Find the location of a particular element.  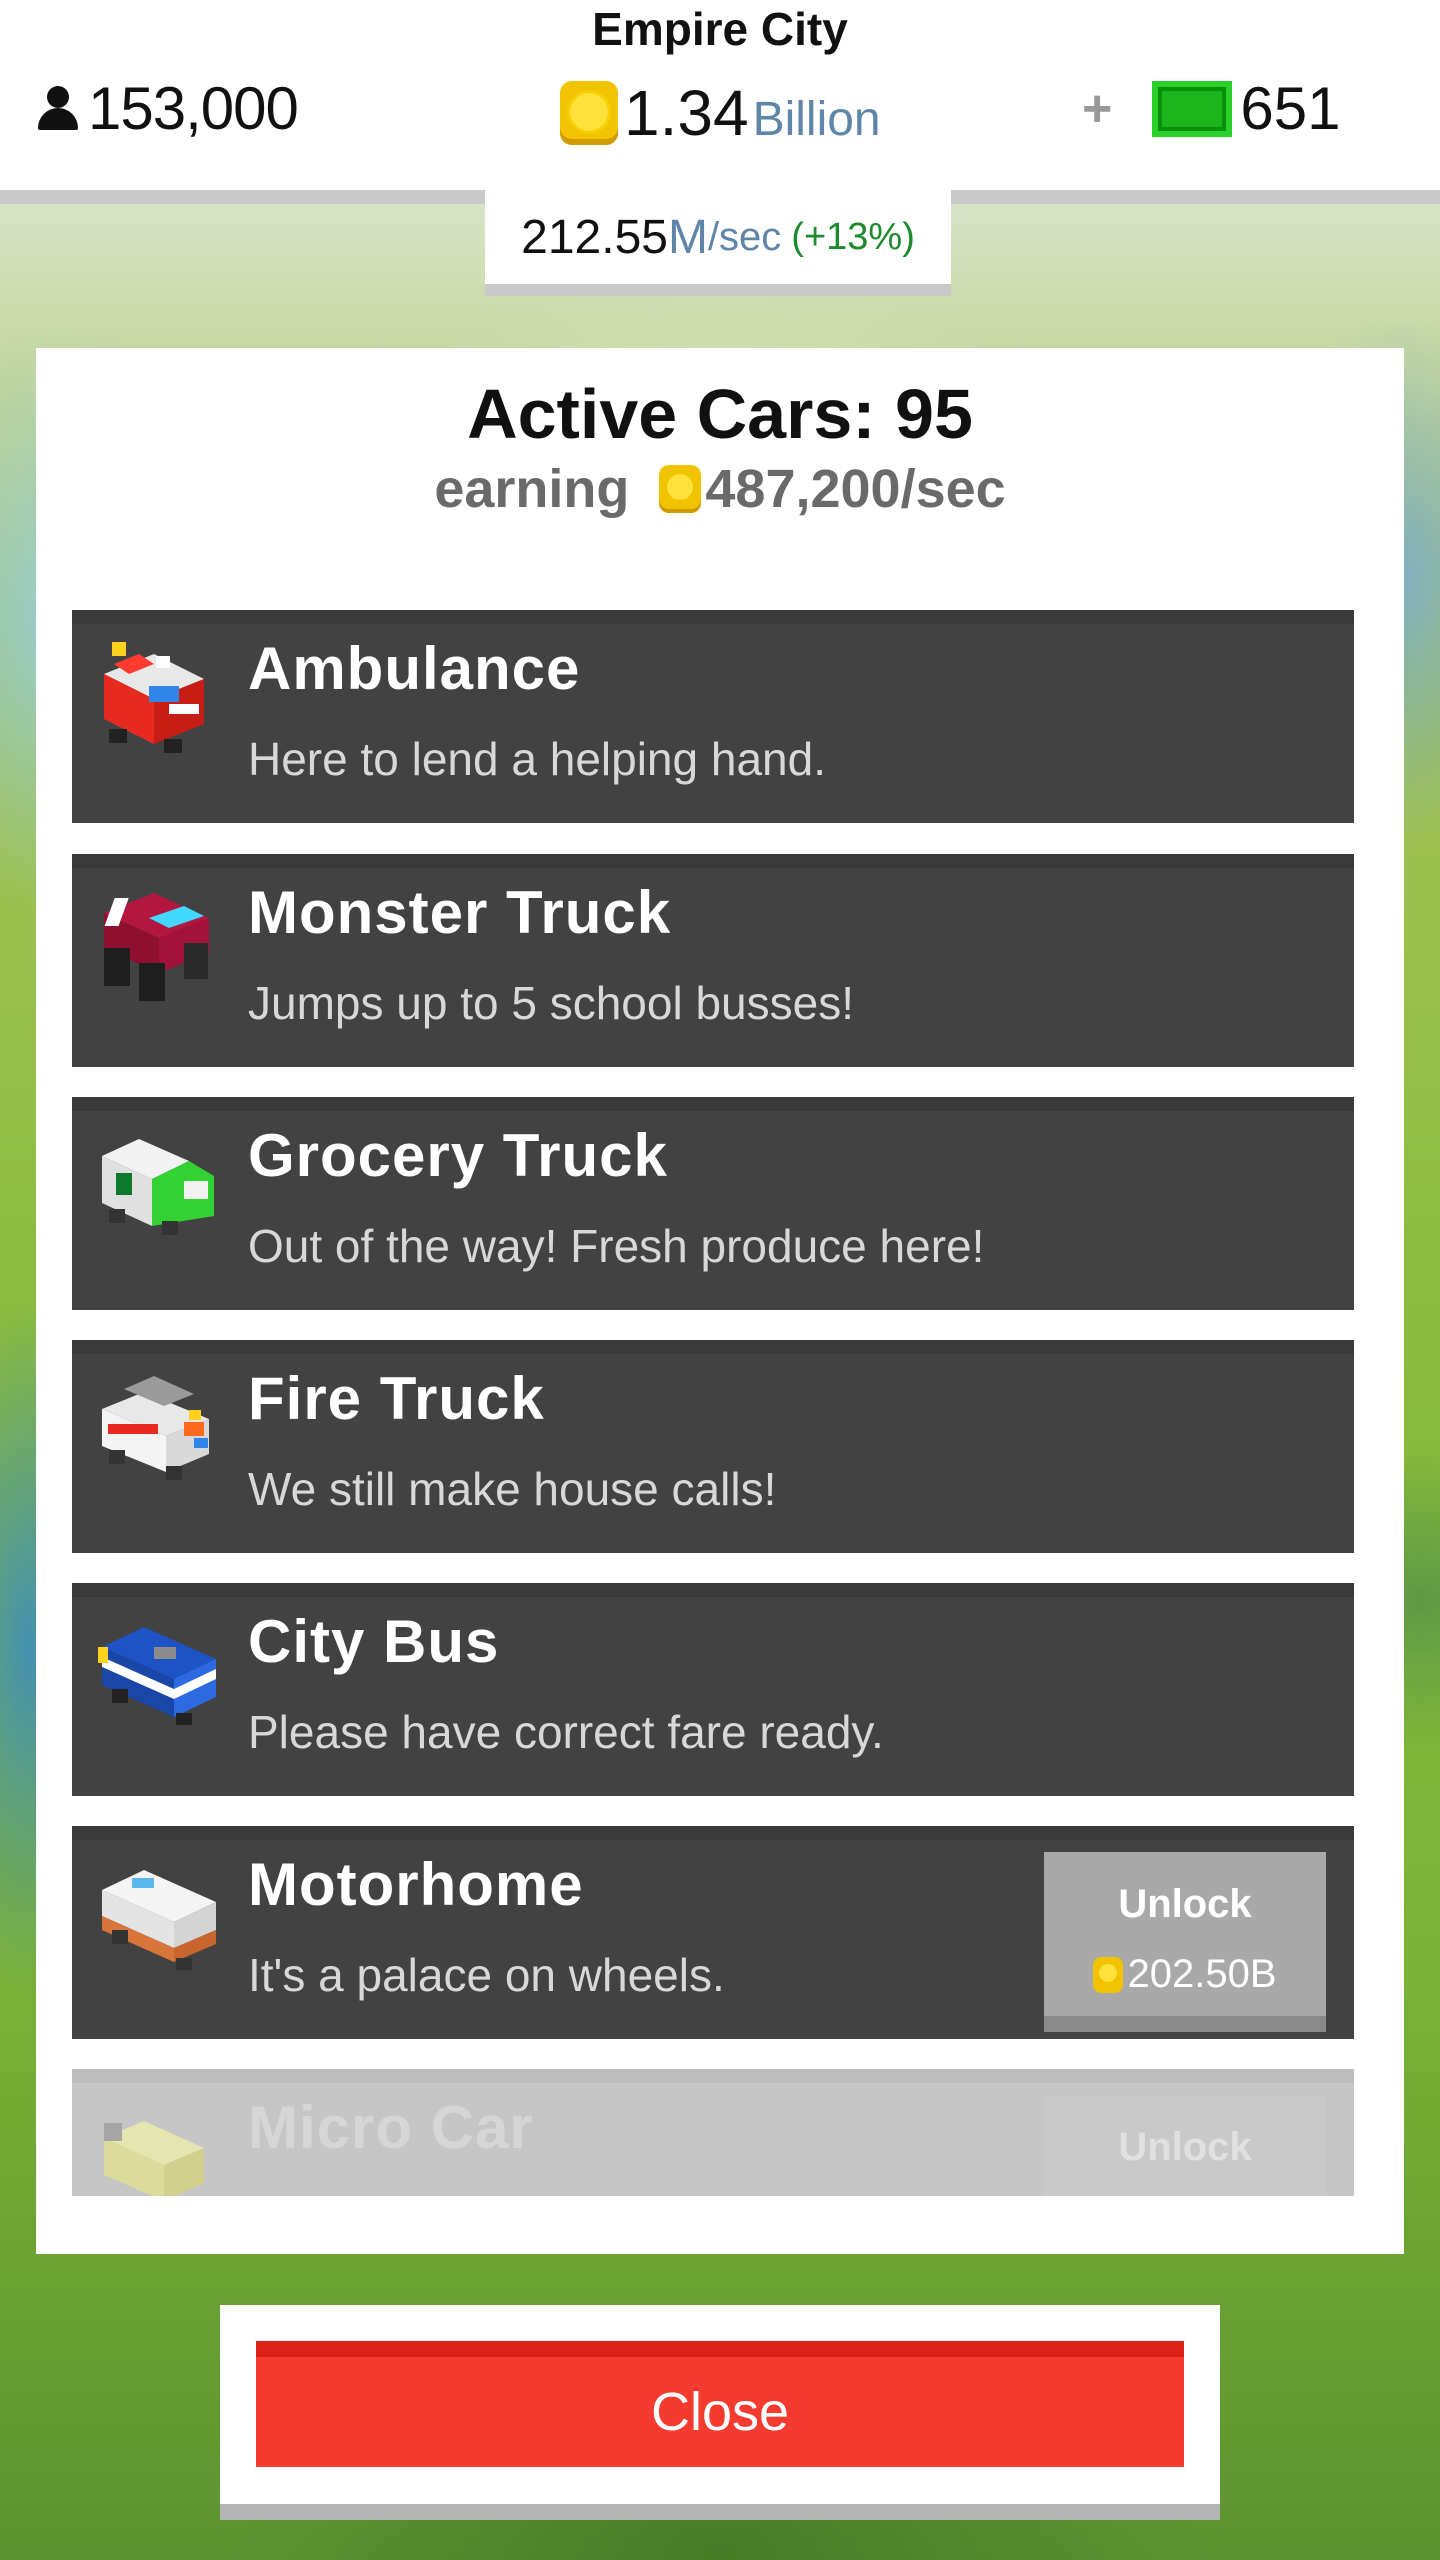

top-hud: Empire City 153,000 1.34 Billion + 651 is located at coordinates (720, 102).